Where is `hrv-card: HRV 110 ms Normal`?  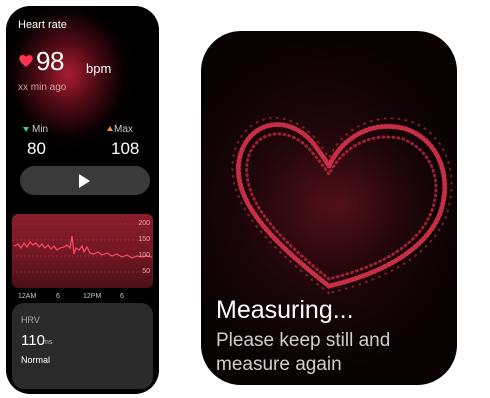
hrv-card: HRV 110 ms Normal is located at coordinates (82, 346).